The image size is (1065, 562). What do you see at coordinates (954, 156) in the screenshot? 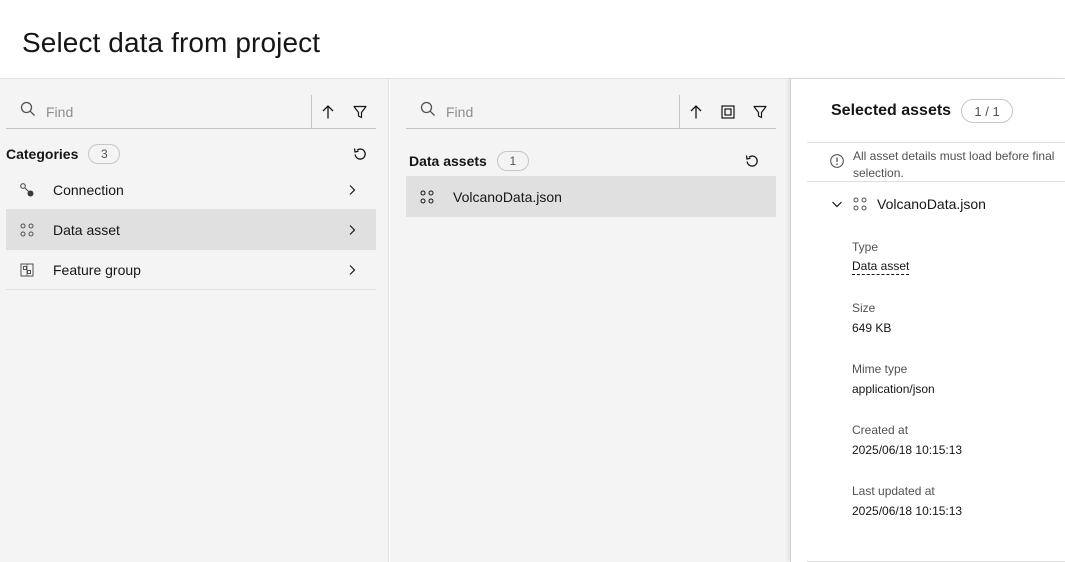
I see `notice-line-1: All asset details must load before final` at bounding box center [954, 156].